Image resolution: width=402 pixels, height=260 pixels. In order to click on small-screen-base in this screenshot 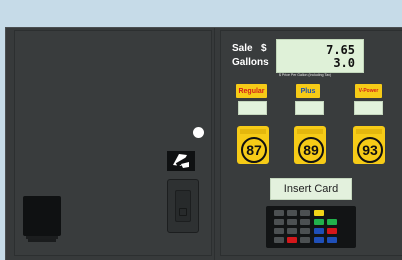, I will do `click(42, 240)`.